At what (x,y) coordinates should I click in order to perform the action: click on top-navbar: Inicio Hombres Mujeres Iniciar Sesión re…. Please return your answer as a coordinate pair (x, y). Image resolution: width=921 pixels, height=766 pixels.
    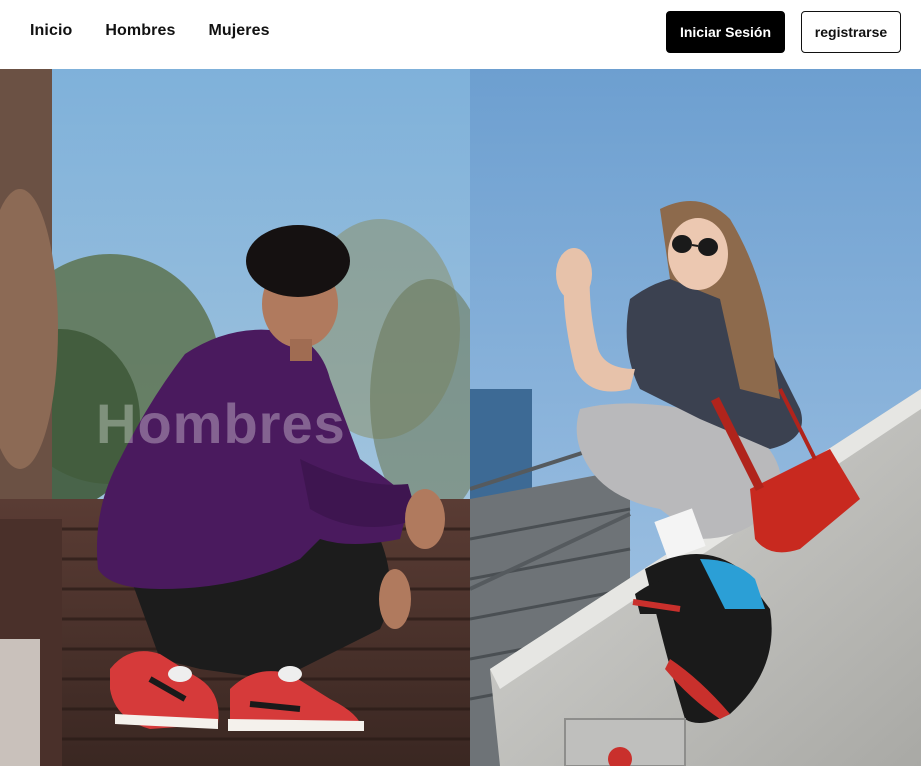
    Looking at the image, I should click on (460, 34).